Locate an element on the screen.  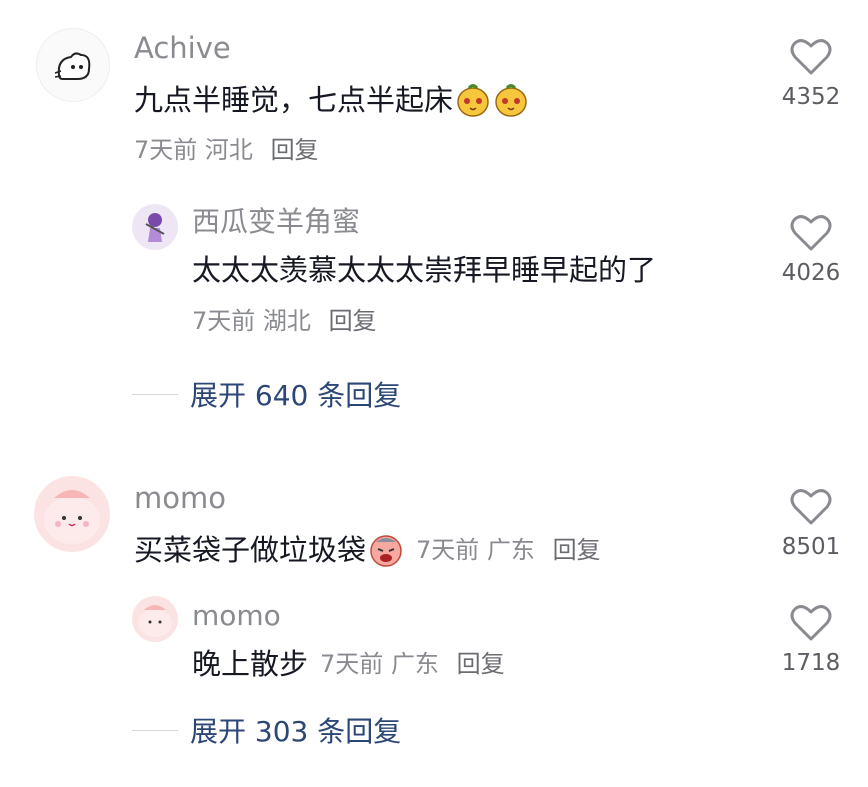
comment-text: 买菜袋子做垃圾袋 7天前 广东 回复 is located at coordinates (367, 550).